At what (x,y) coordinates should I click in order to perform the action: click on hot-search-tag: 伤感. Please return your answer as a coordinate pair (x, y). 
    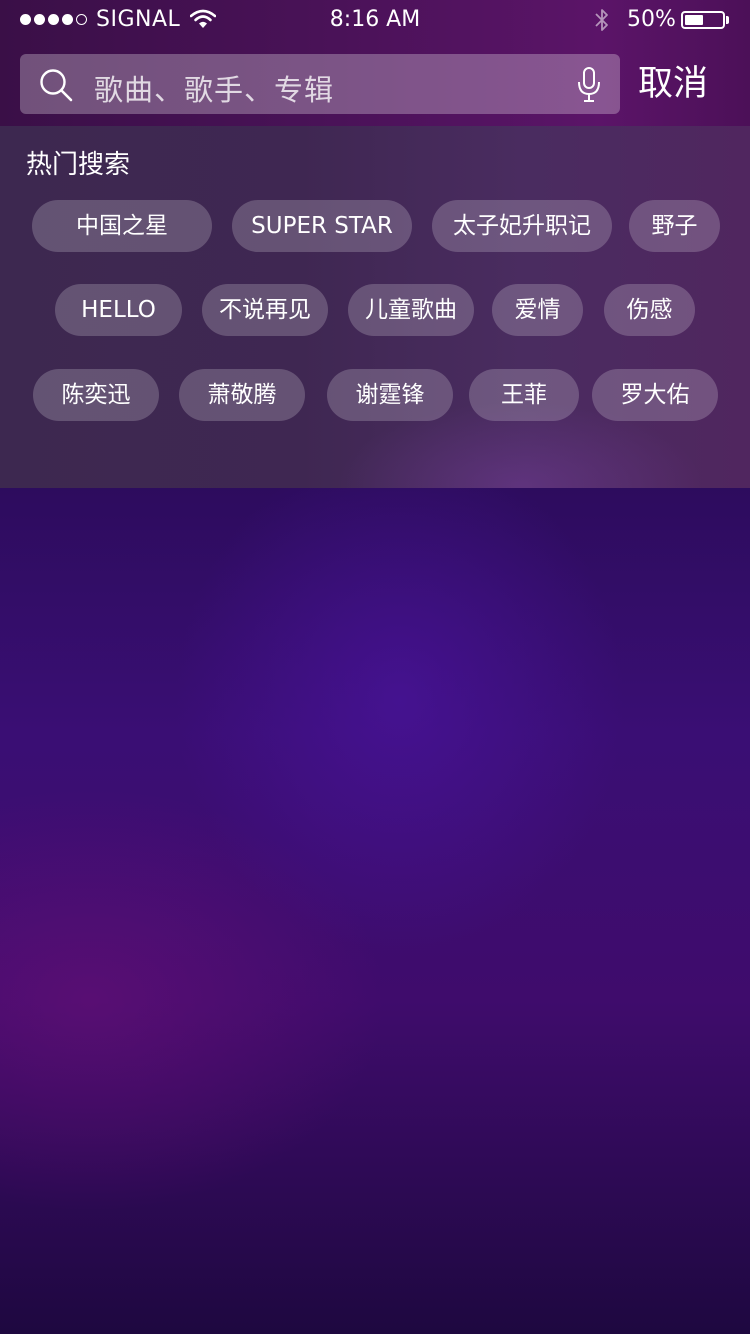
    Looking at the image, I should click on (649, 310).